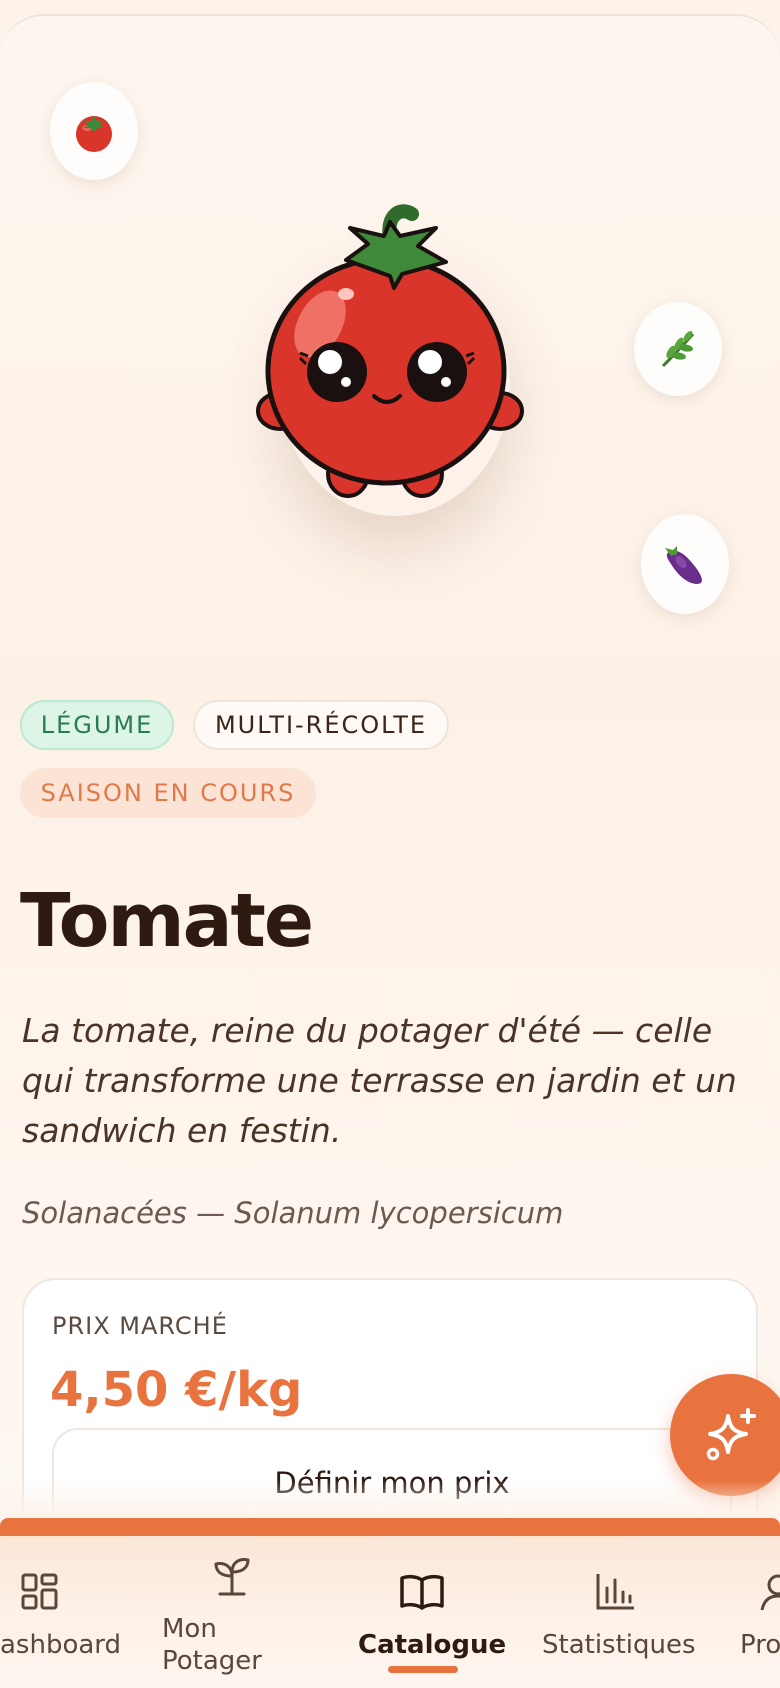 The width and height of the screenshot is (780, 1688). What do you see at coordinates (61, 1645) in the screenshot?
I see `tab-dashboard-label: ashboard` at bounding box center [61, 1645].